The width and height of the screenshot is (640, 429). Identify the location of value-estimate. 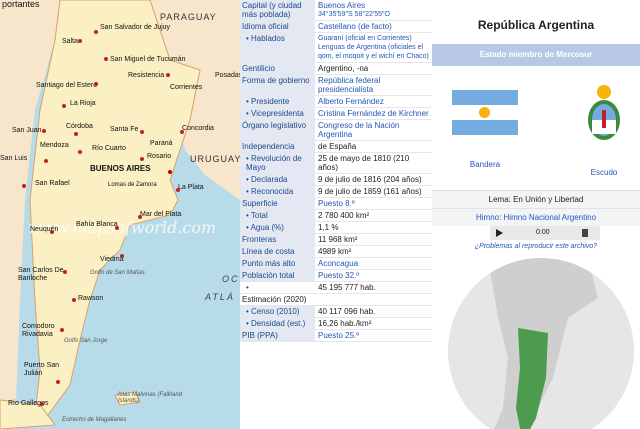
(373, 299).